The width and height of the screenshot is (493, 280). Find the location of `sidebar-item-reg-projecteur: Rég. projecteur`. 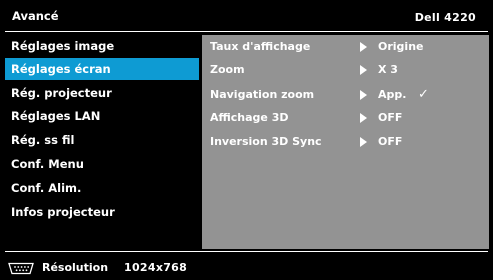

sidebar-item-reg-projecteur: Rég. projecteur is located at coordinates (102, 93).